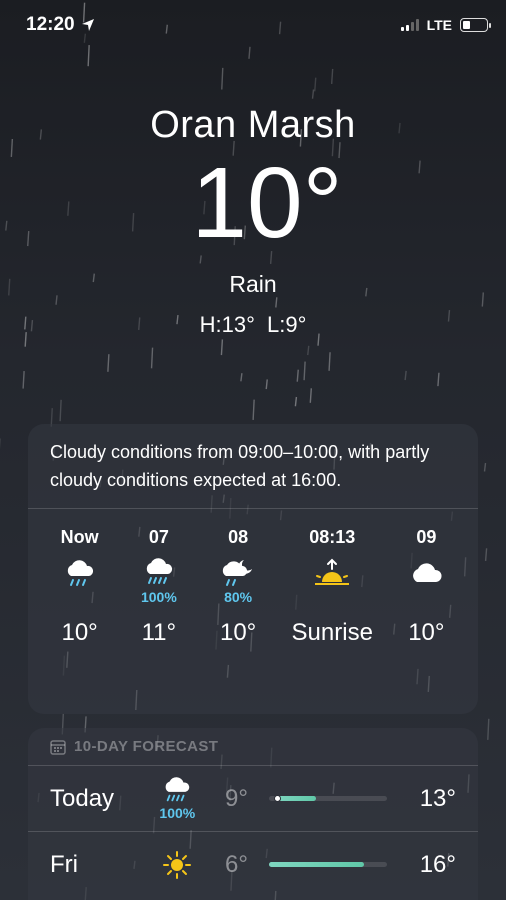  What do you see at coordinates (332, 537) in the screenshot?
I see `hour-time: 08:13` at bounding box center [332, 537].